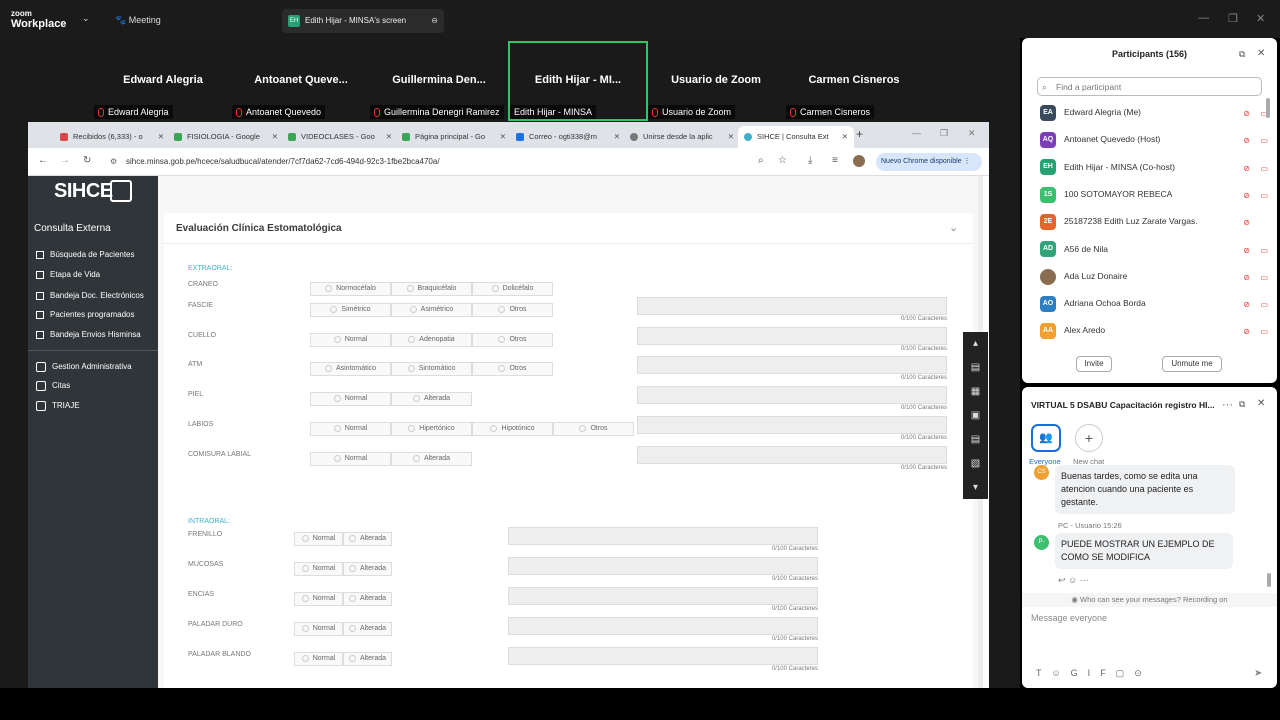 Image resolution: width=1280 pixels, height=720 pixels. What do you see at coordinates (88, 334) in the screenshot?
I see `menu-bandeja-envios: Bandeja Envios Hisminsa` at bounding box center [88, 334].